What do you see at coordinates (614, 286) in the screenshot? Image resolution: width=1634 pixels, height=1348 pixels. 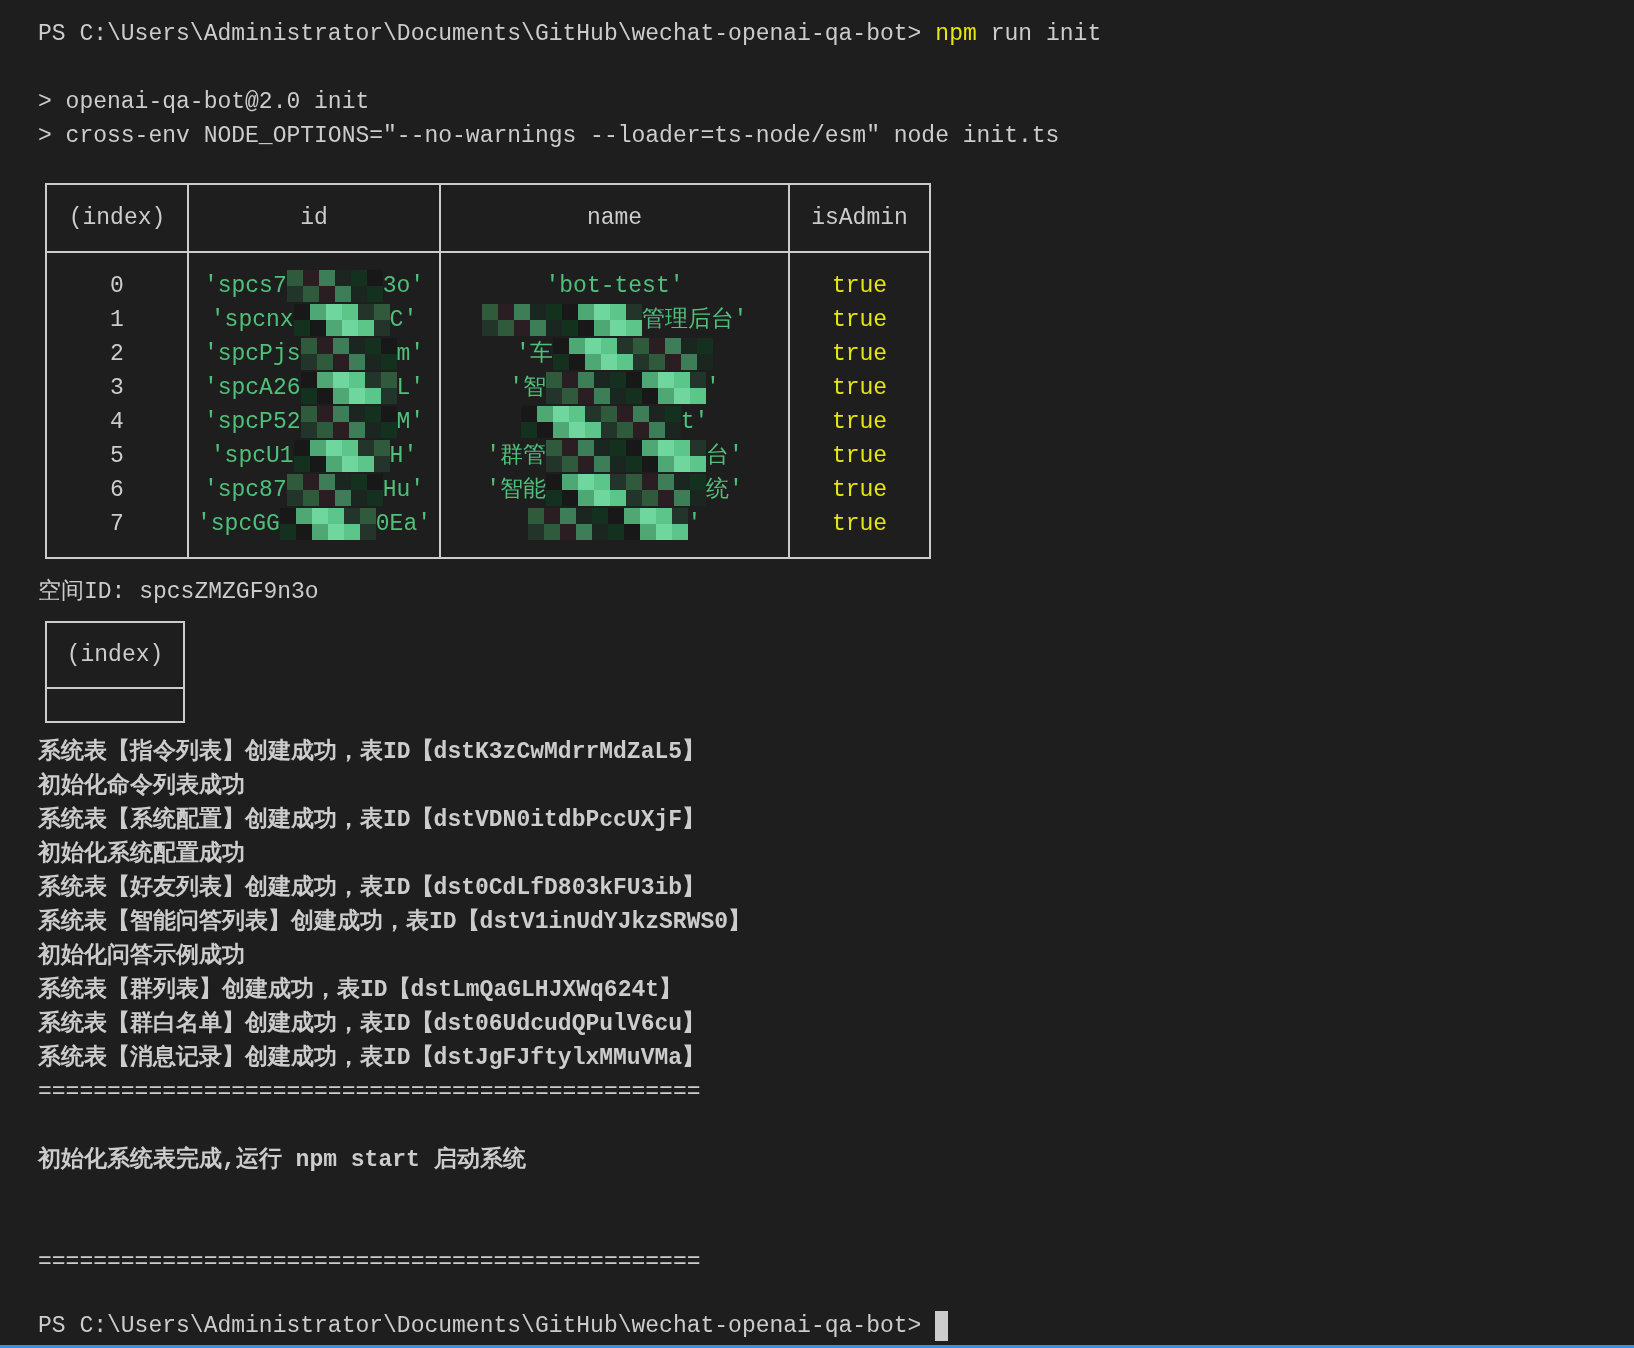 I see `cell-text: 'bot-test'` at bounding box center [614, 286].